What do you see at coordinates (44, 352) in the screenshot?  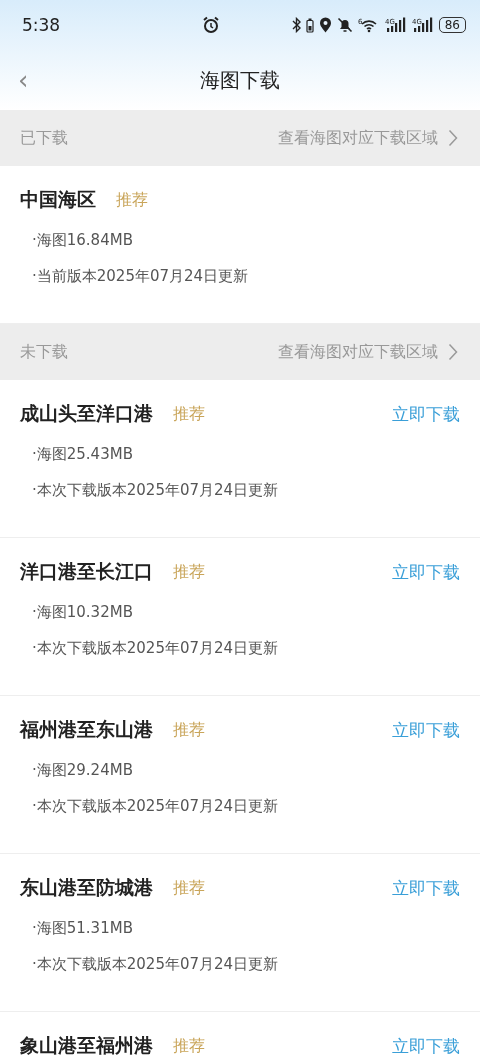 I see `section-title: 未下载` at bounding box center [44, 352].